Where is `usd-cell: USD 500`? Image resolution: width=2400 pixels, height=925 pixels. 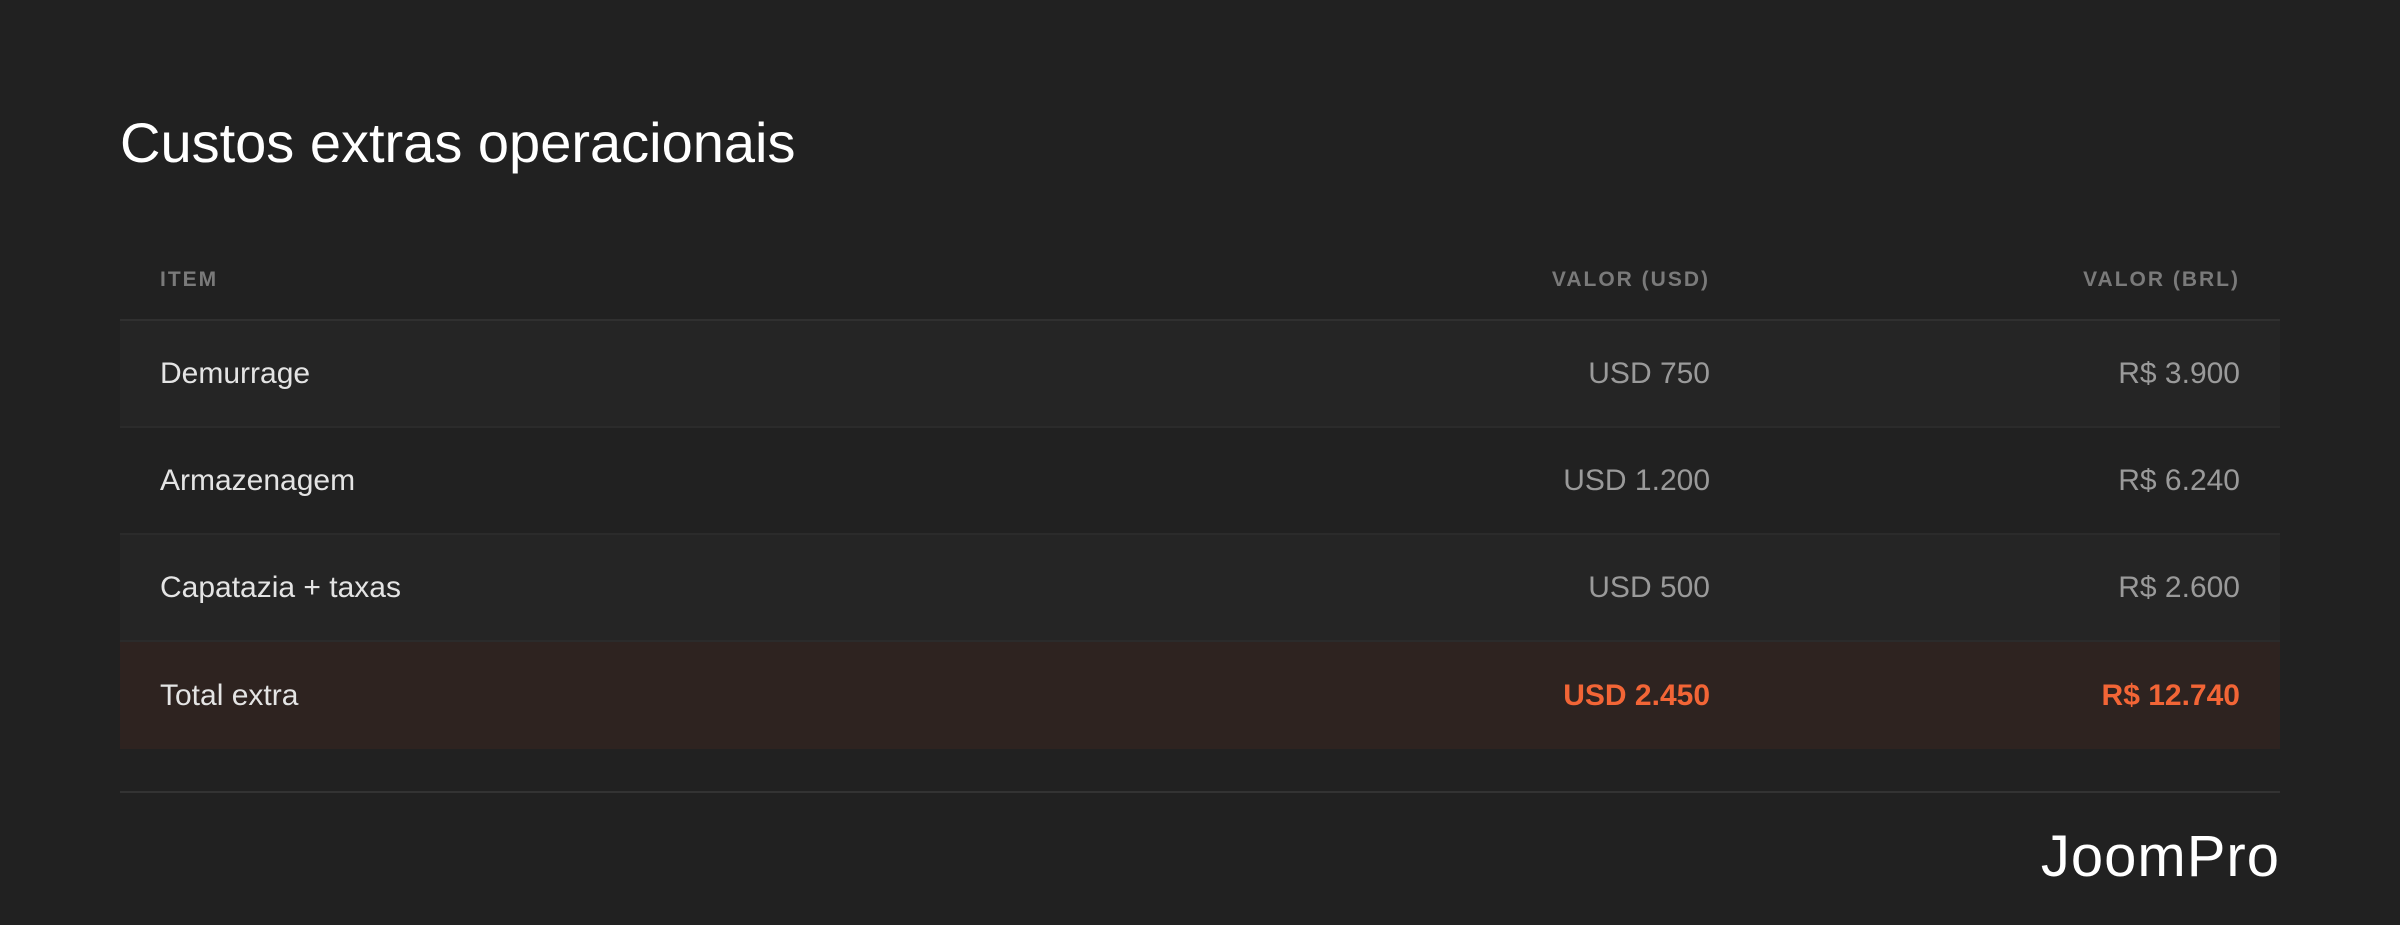
usd-cell: USD 500 is located at coordinates (1649, 587).